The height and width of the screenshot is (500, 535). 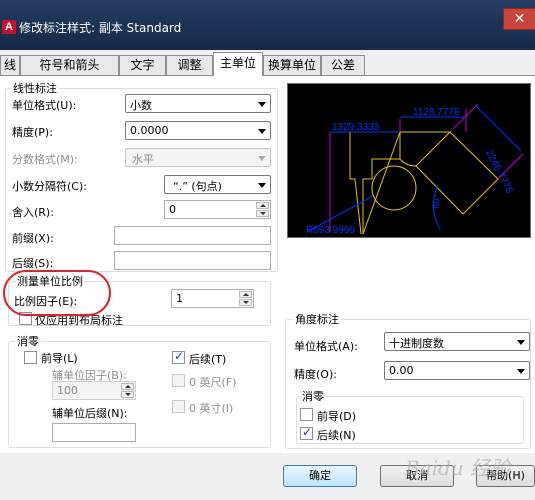 What do you see at coordinates (149, 130) in the screenshot?
I see `precision-value: 0.0000` at bounding box center [149, 130].